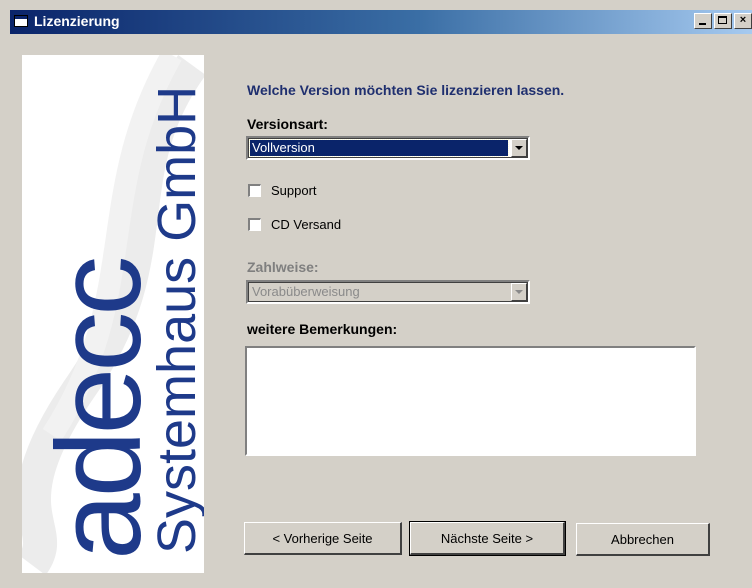 Image resolution: width=752 pixels, height=588 pixels. What do you see at coordinates (381, 22) in the screenshot?
I see `window-titlebar: Lizenzierung ×` at bounding box center [381, 22].